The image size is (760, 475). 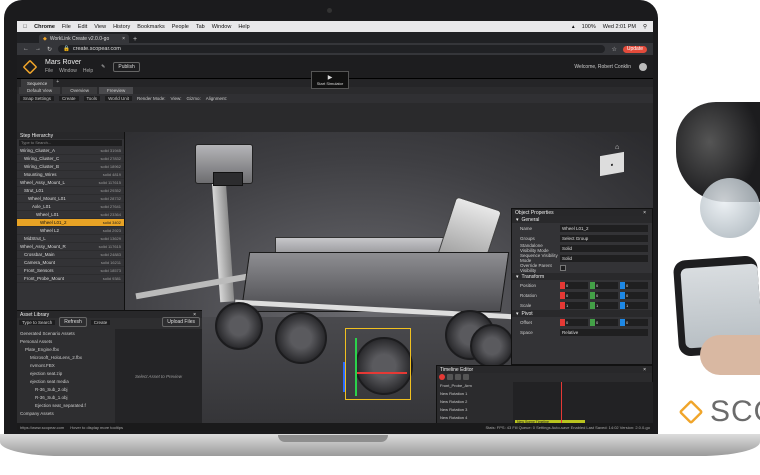 I want to click on hierarchy-row: Camera_Mount solid 16211, so click(x=70, y=263).